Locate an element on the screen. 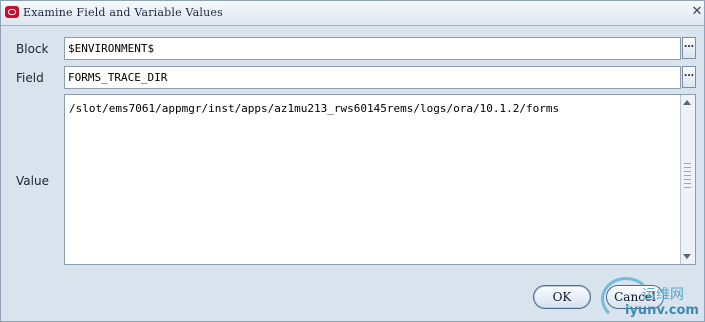 Image resolution: width=705 pixels, height=322 pixels. value-scrollbar is located at coordinates (687, 179).